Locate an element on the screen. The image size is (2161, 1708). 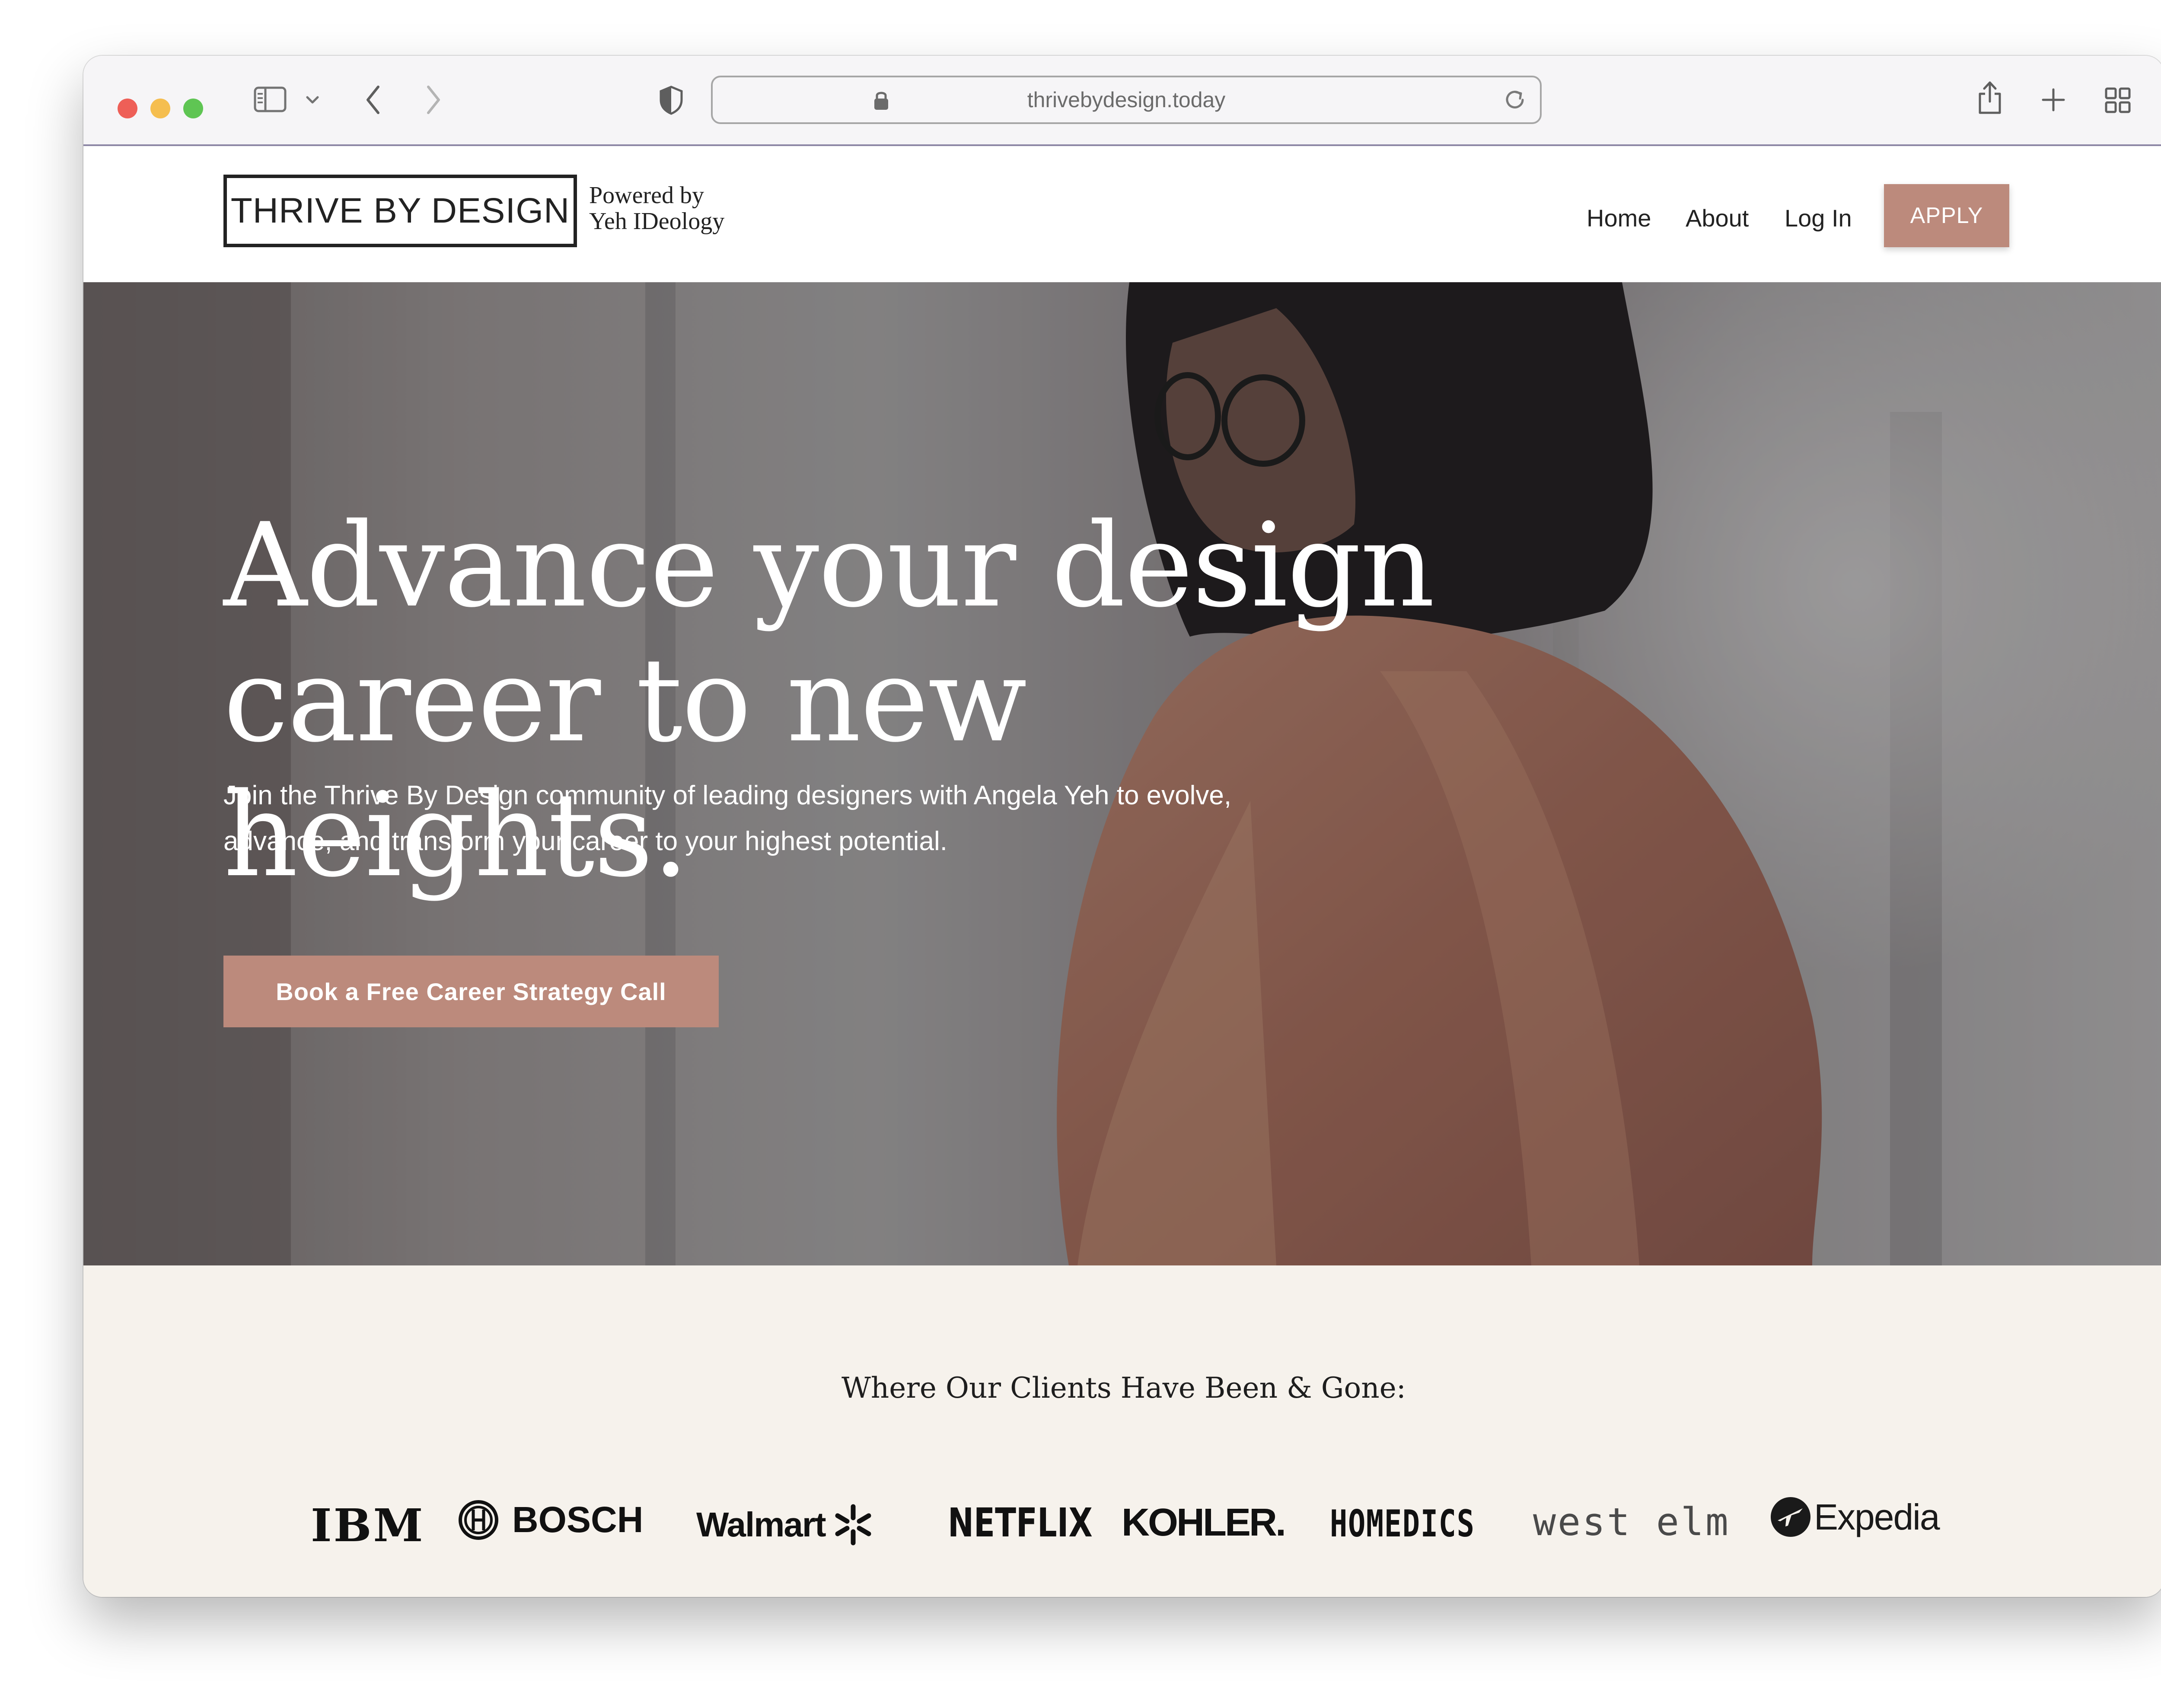
bosch-logo: BOSCH is located at coordinates (550, 1520).